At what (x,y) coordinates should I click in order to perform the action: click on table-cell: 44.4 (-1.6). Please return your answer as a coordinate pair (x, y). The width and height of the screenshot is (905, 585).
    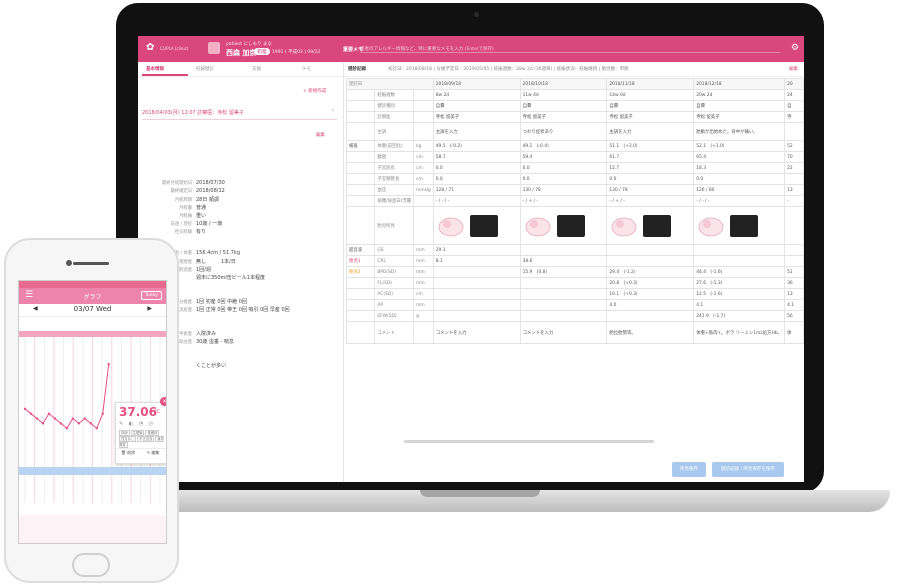
    Looking at the image, I should click on (739, 272).